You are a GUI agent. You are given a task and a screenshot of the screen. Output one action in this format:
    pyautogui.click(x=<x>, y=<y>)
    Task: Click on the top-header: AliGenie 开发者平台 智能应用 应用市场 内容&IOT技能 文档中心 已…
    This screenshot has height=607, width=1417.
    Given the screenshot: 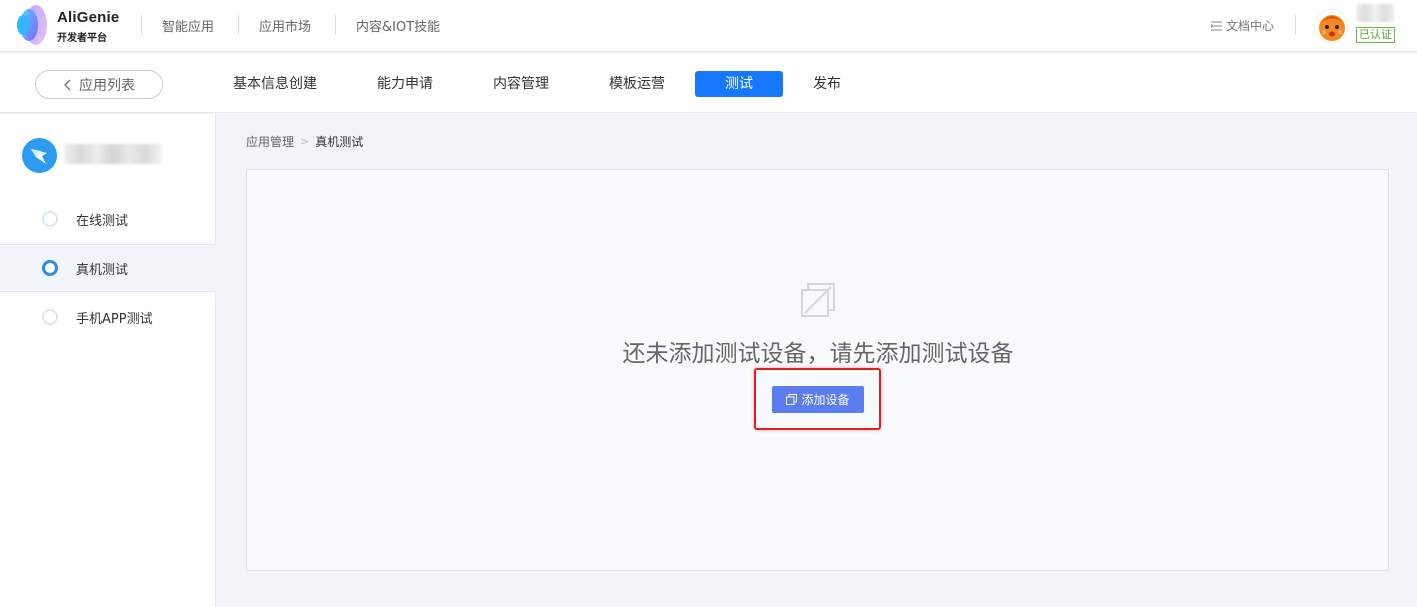 What is the action you would take?
    pyautogui.click(x=708, y=26)
    